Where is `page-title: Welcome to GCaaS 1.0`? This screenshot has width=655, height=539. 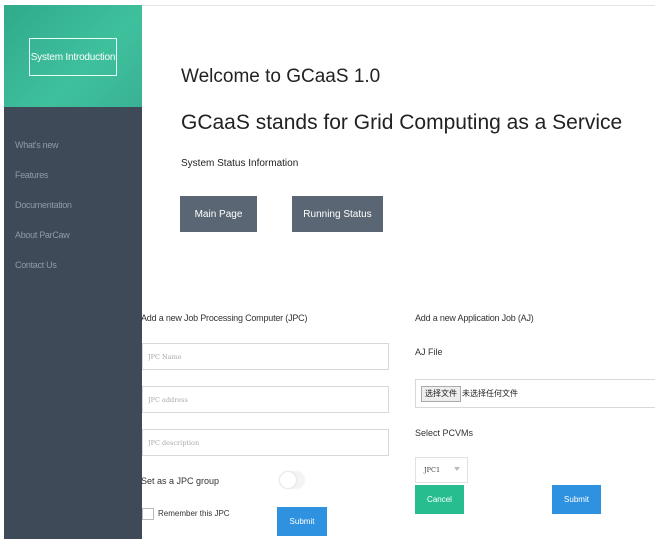 page-title: Welcome to GCaaS 1.0 is located at coordinates (281, 76).